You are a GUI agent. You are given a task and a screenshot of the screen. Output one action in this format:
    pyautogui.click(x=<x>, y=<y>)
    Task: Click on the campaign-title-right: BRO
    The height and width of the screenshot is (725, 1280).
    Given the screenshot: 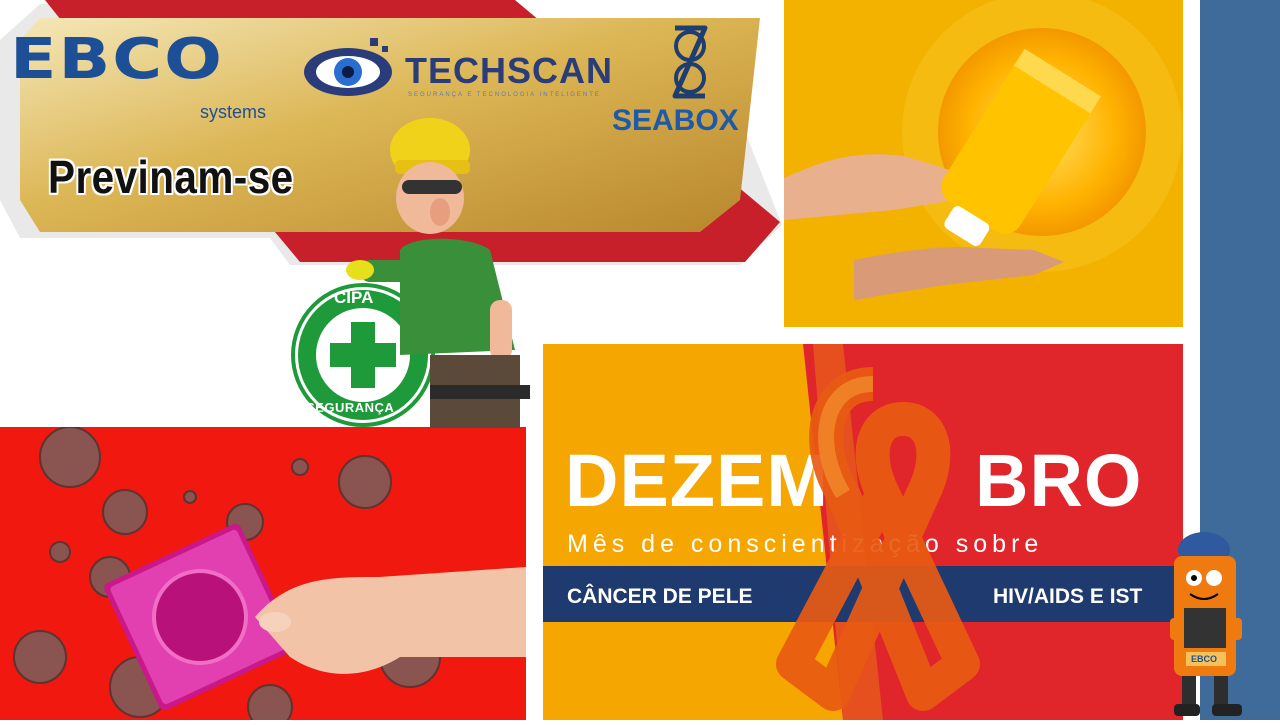 What is the action you would take?
    pyautogui.click(x=1059, y=480)
    